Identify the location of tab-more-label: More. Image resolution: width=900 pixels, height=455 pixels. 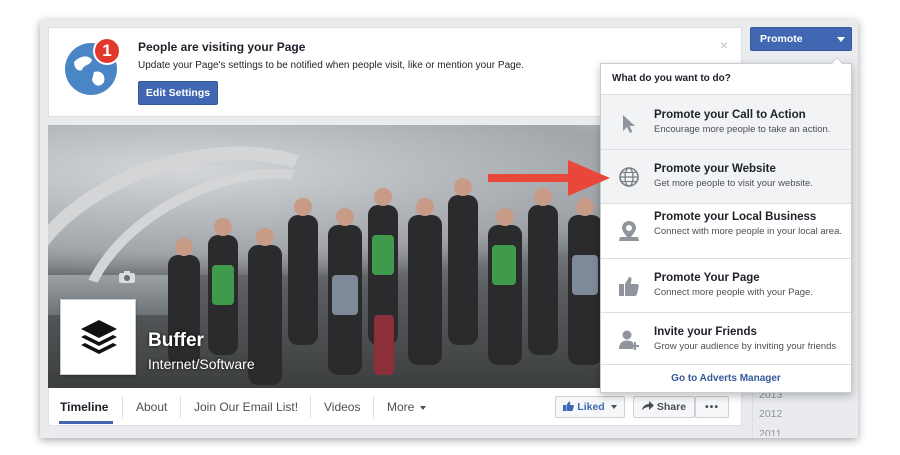
(401, 407).